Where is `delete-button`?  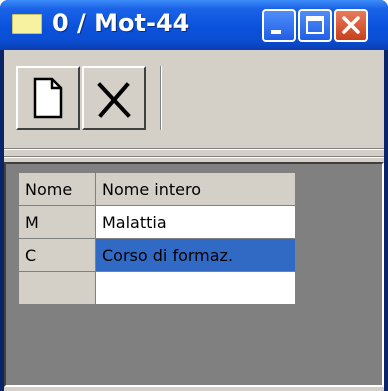
delete-button is located at coordinates (114, 98).